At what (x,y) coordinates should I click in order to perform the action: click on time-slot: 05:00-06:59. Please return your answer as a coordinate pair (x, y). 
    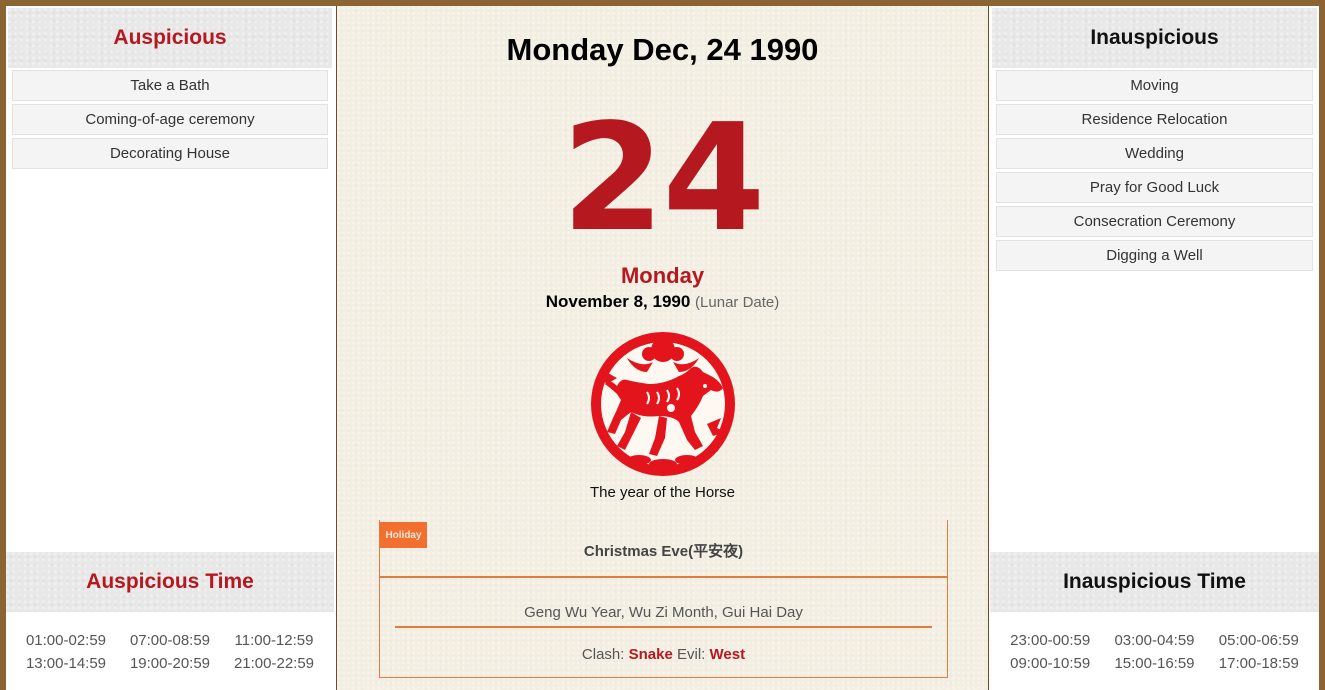
    Looking at the image, I should click on (1258, 640).